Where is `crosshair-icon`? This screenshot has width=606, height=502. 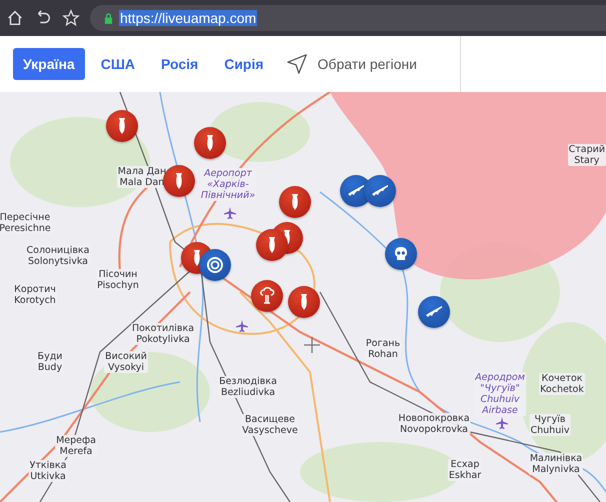
crosshair-icon is located at coordinates (312, 345).